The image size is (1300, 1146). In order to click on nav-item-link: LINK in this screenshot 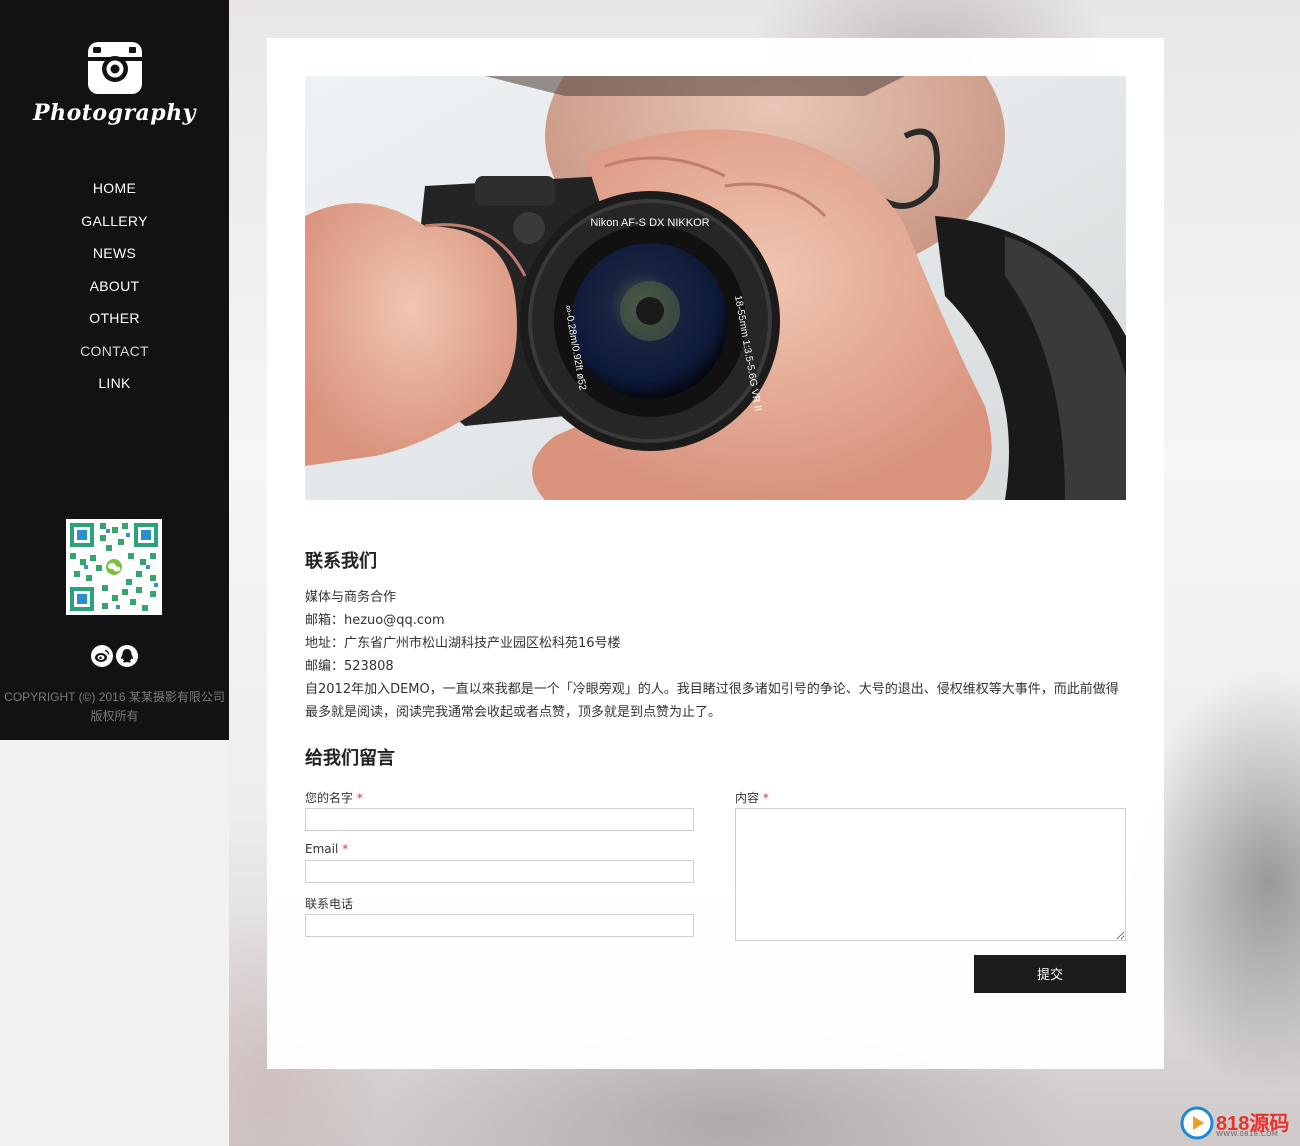, I will do `click(114, 387)`.